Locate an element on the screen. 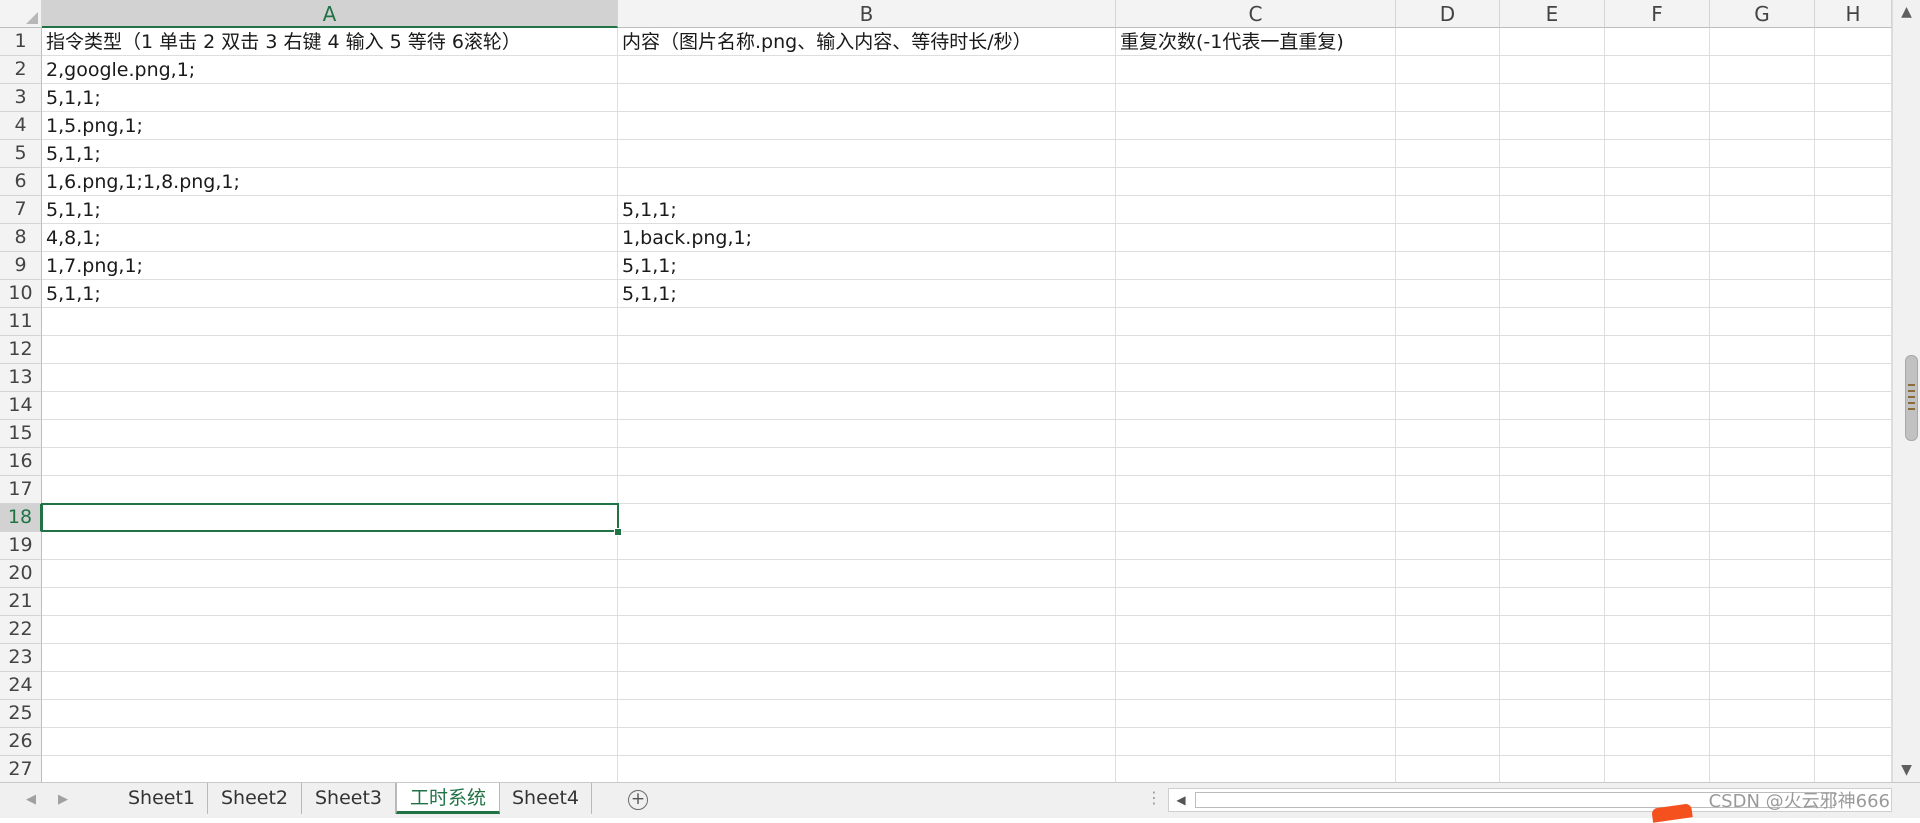  column-header-row: ABCDEFGH is located at coordinates (960, 14).